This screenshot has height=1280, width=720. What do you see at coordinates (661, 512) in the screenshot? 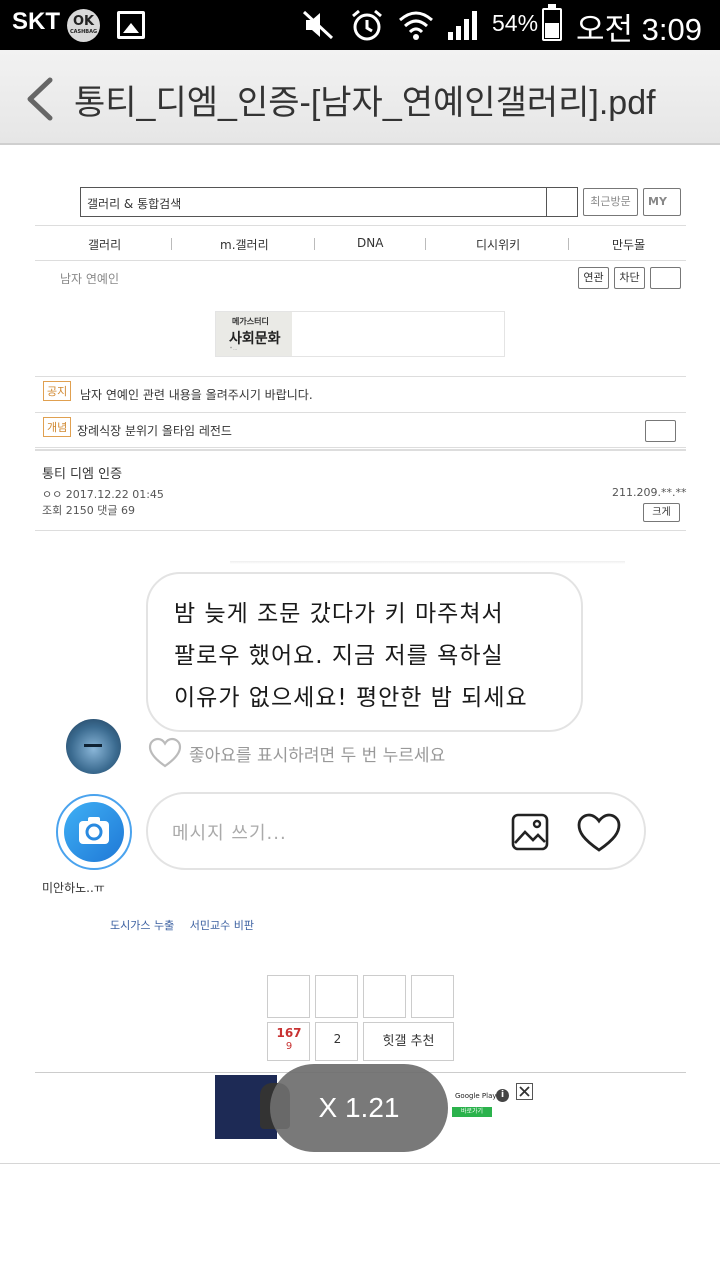
I see `enlarge-button: 크게` at bounding box center [661, 512].